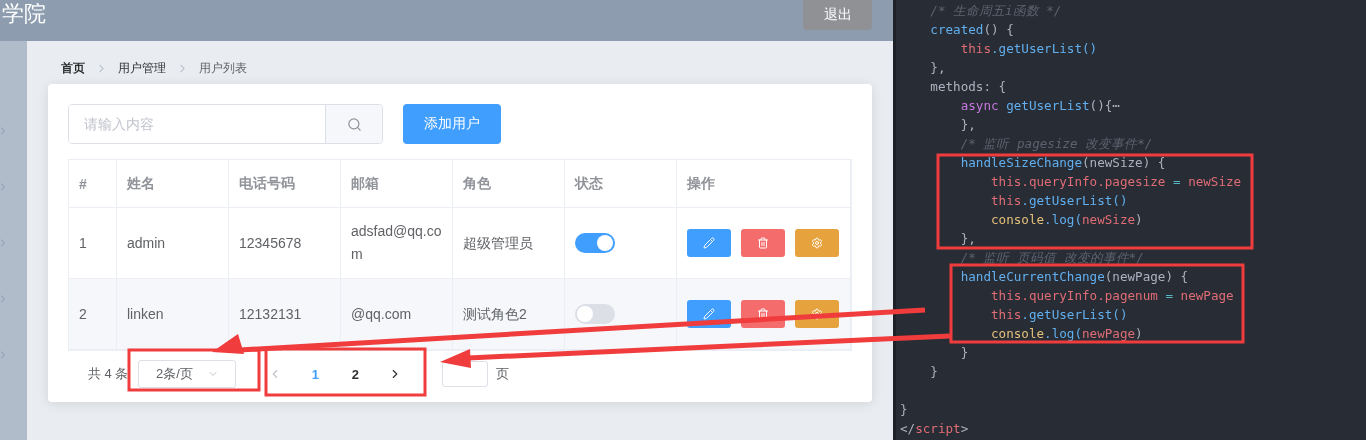  What do you see at coordinates (1112, 296) in the screenshot?
I see `code-line: this.queryInfo.pagenum = newPage` at bounding box center [1112, 296].